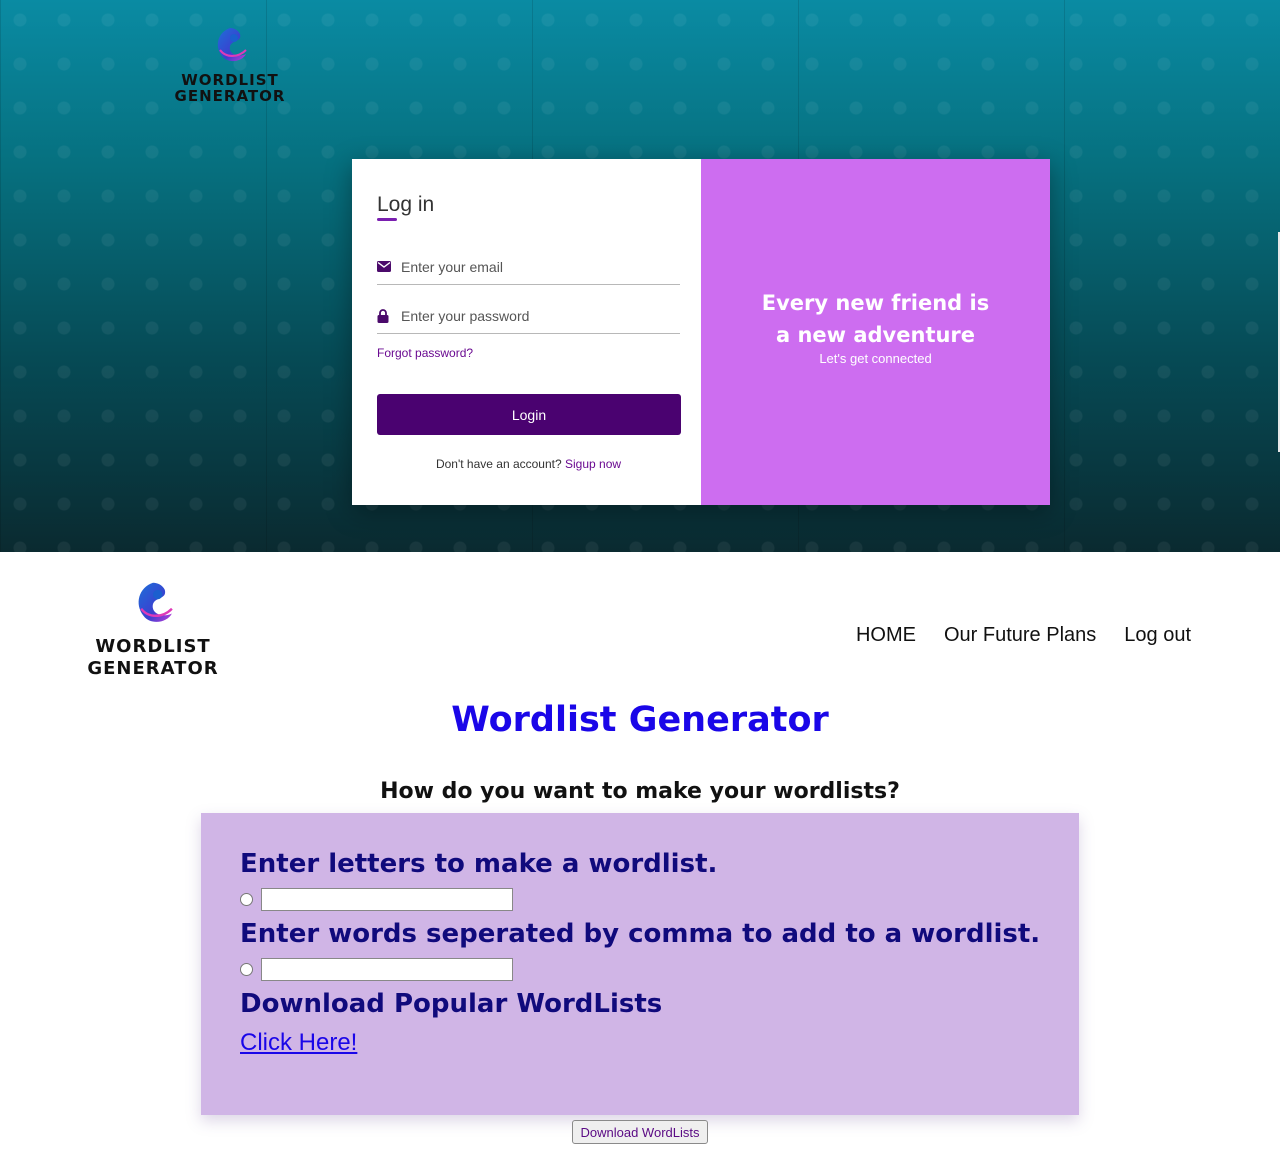  I want to click on site-logo-text: WORDLIST GENERATOR, so click(153, 658).